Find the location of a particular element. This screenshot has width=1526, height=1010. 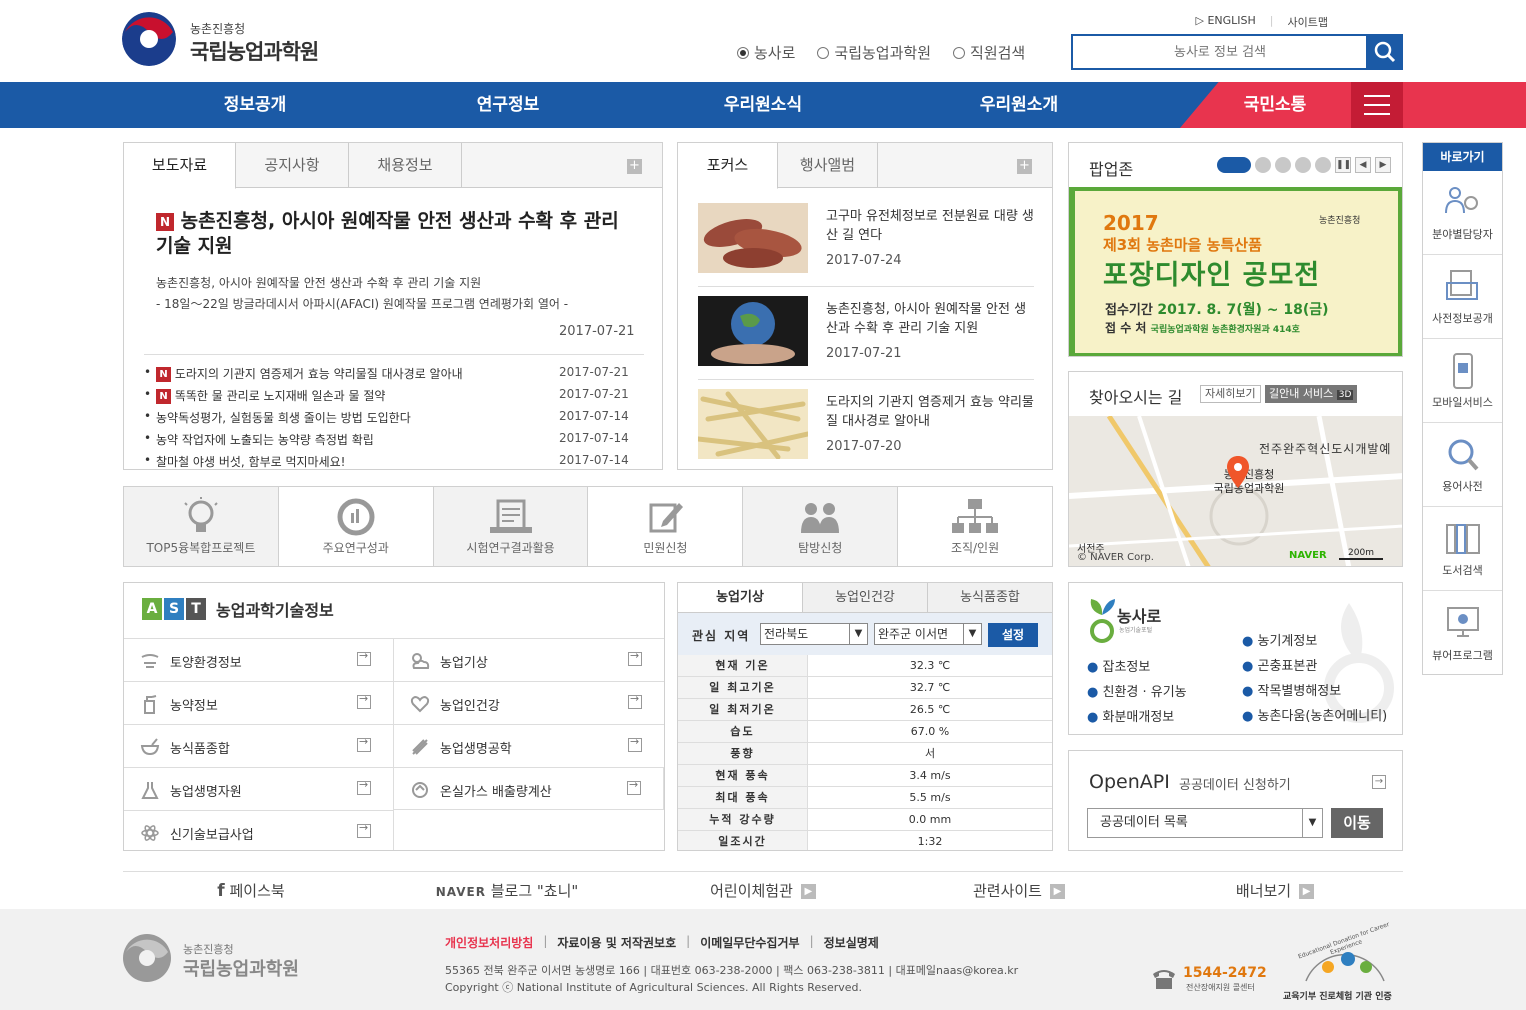

site-logo: 농촌진흥청 국립농업과학원 is located at coordinates (222, 40).